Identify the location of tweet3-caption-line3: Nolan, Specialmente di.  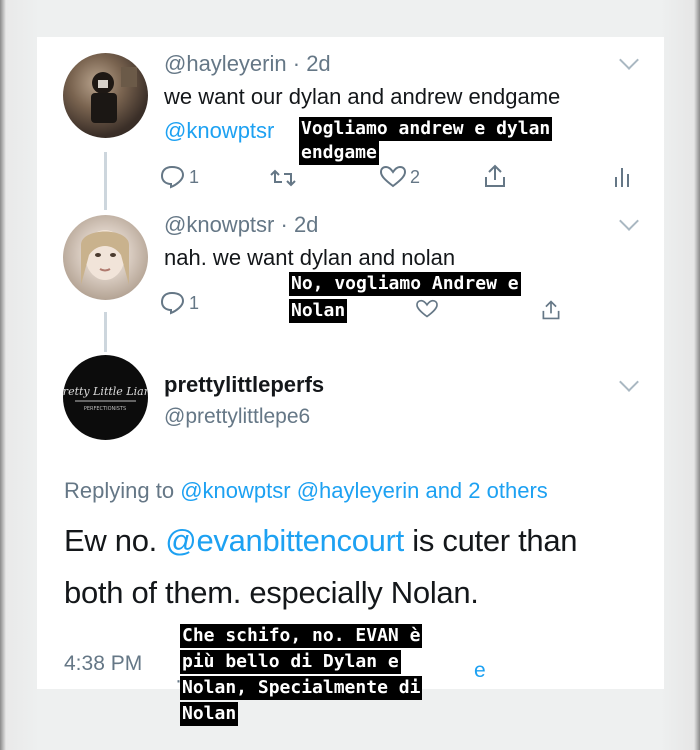
(301, 688).